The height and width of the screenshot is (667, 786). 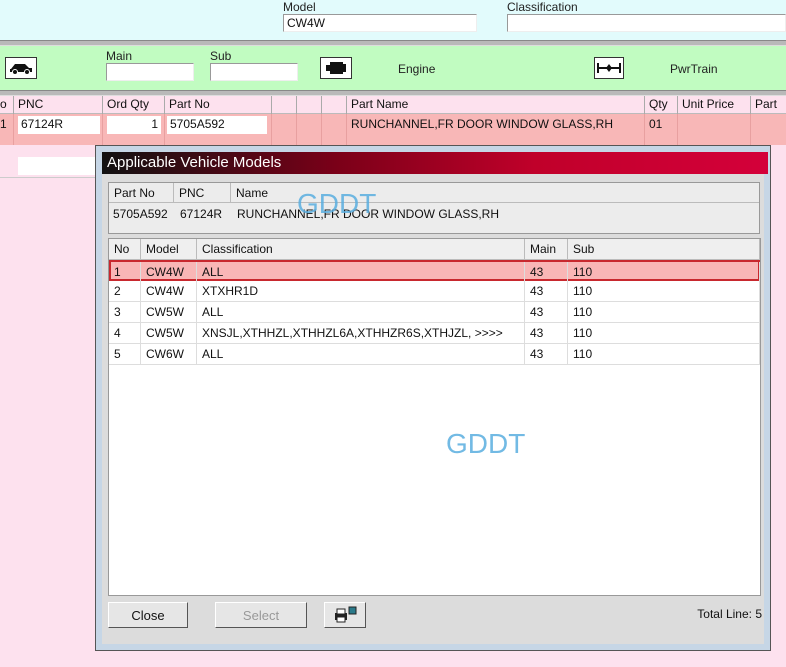 I want to click on close-button: Close, so click(x=148, y=615).